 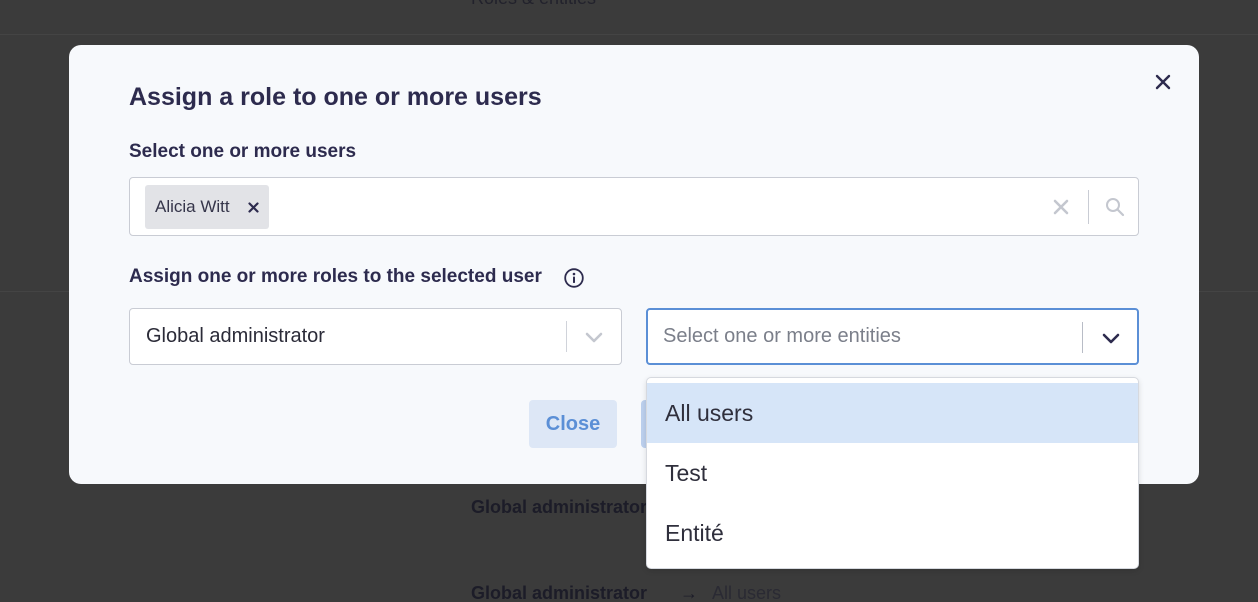 What do you see at coordinates (375, 336) in the screenshot?
I see `role-select: Global administrator` at bounding box center [375, 336].